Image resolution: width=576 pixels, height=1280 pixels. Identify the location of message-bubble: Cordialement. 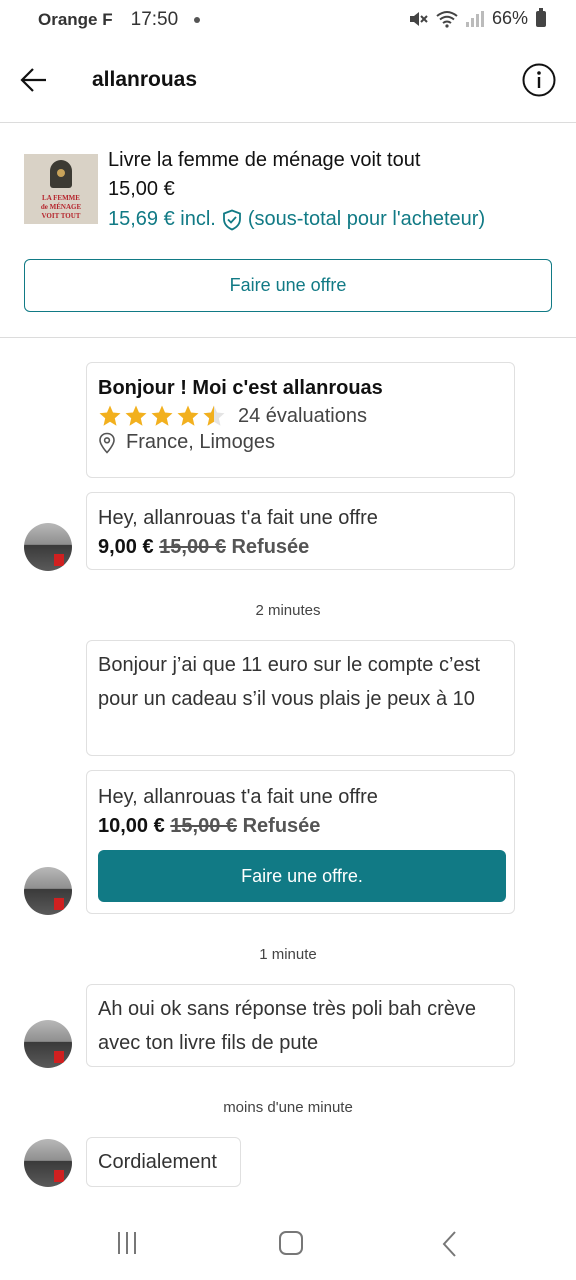
(163, 1162).